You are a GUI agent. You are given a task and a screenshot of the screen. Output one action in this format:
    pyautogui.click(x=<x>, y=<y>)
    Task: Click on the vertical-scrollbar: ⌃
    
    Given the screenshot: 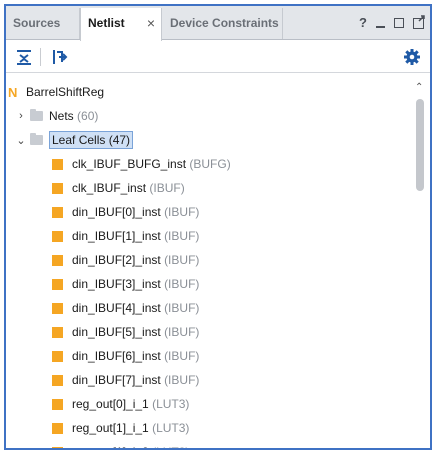 What is the action you would take?
    pyautogui.click(x=420, y=261)
    